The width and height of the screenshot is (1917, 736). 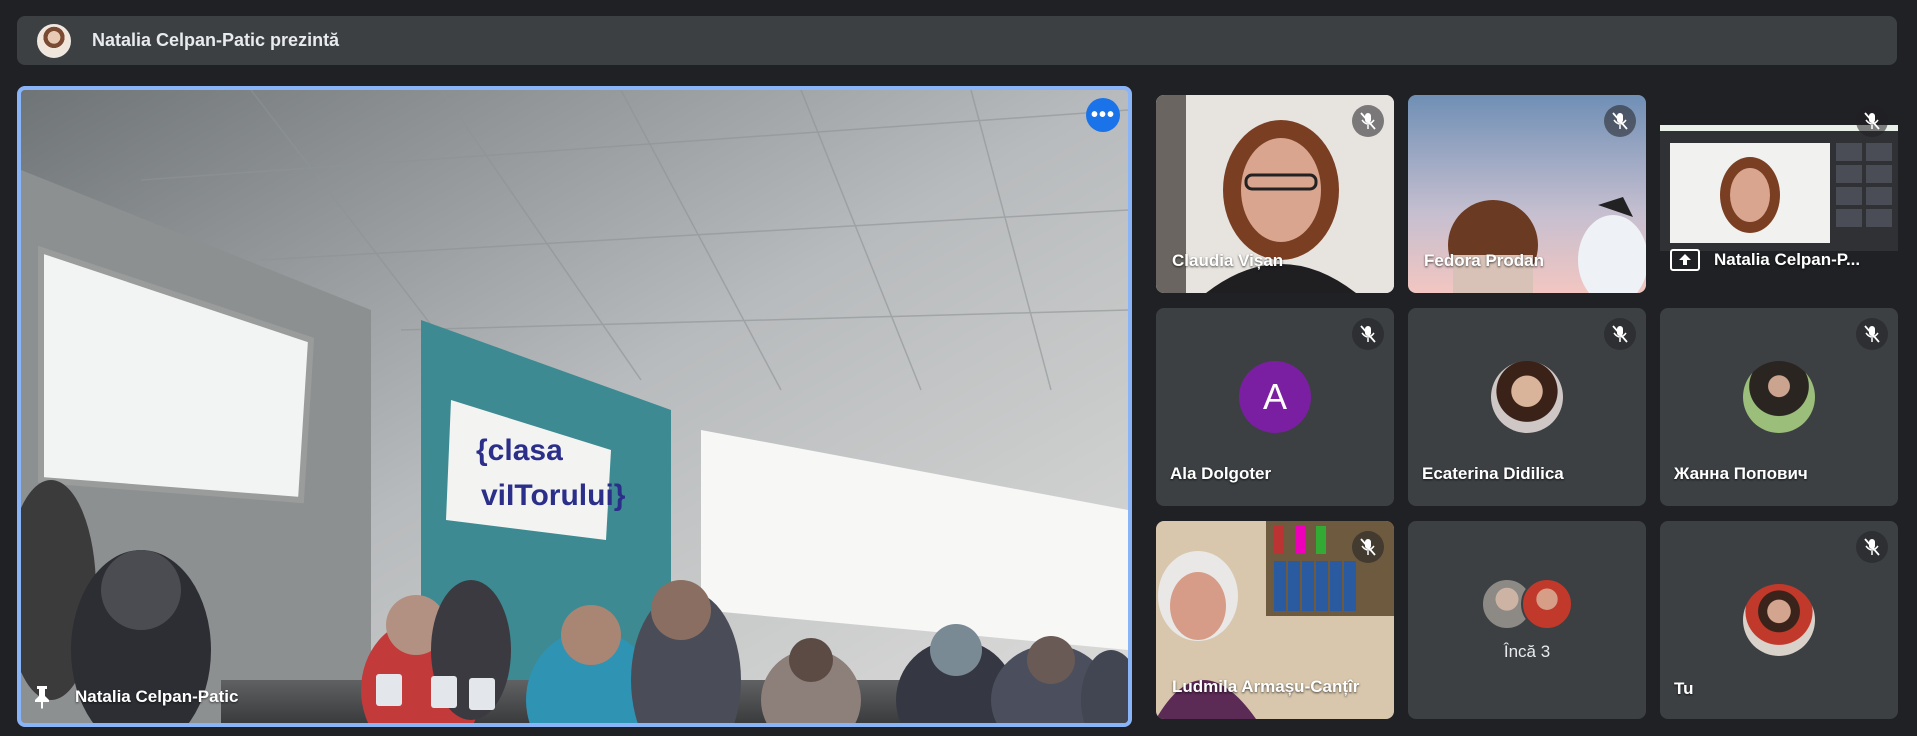 I want to click on participant-tile: Fedora Prodan, so click(x=1527, y=194).